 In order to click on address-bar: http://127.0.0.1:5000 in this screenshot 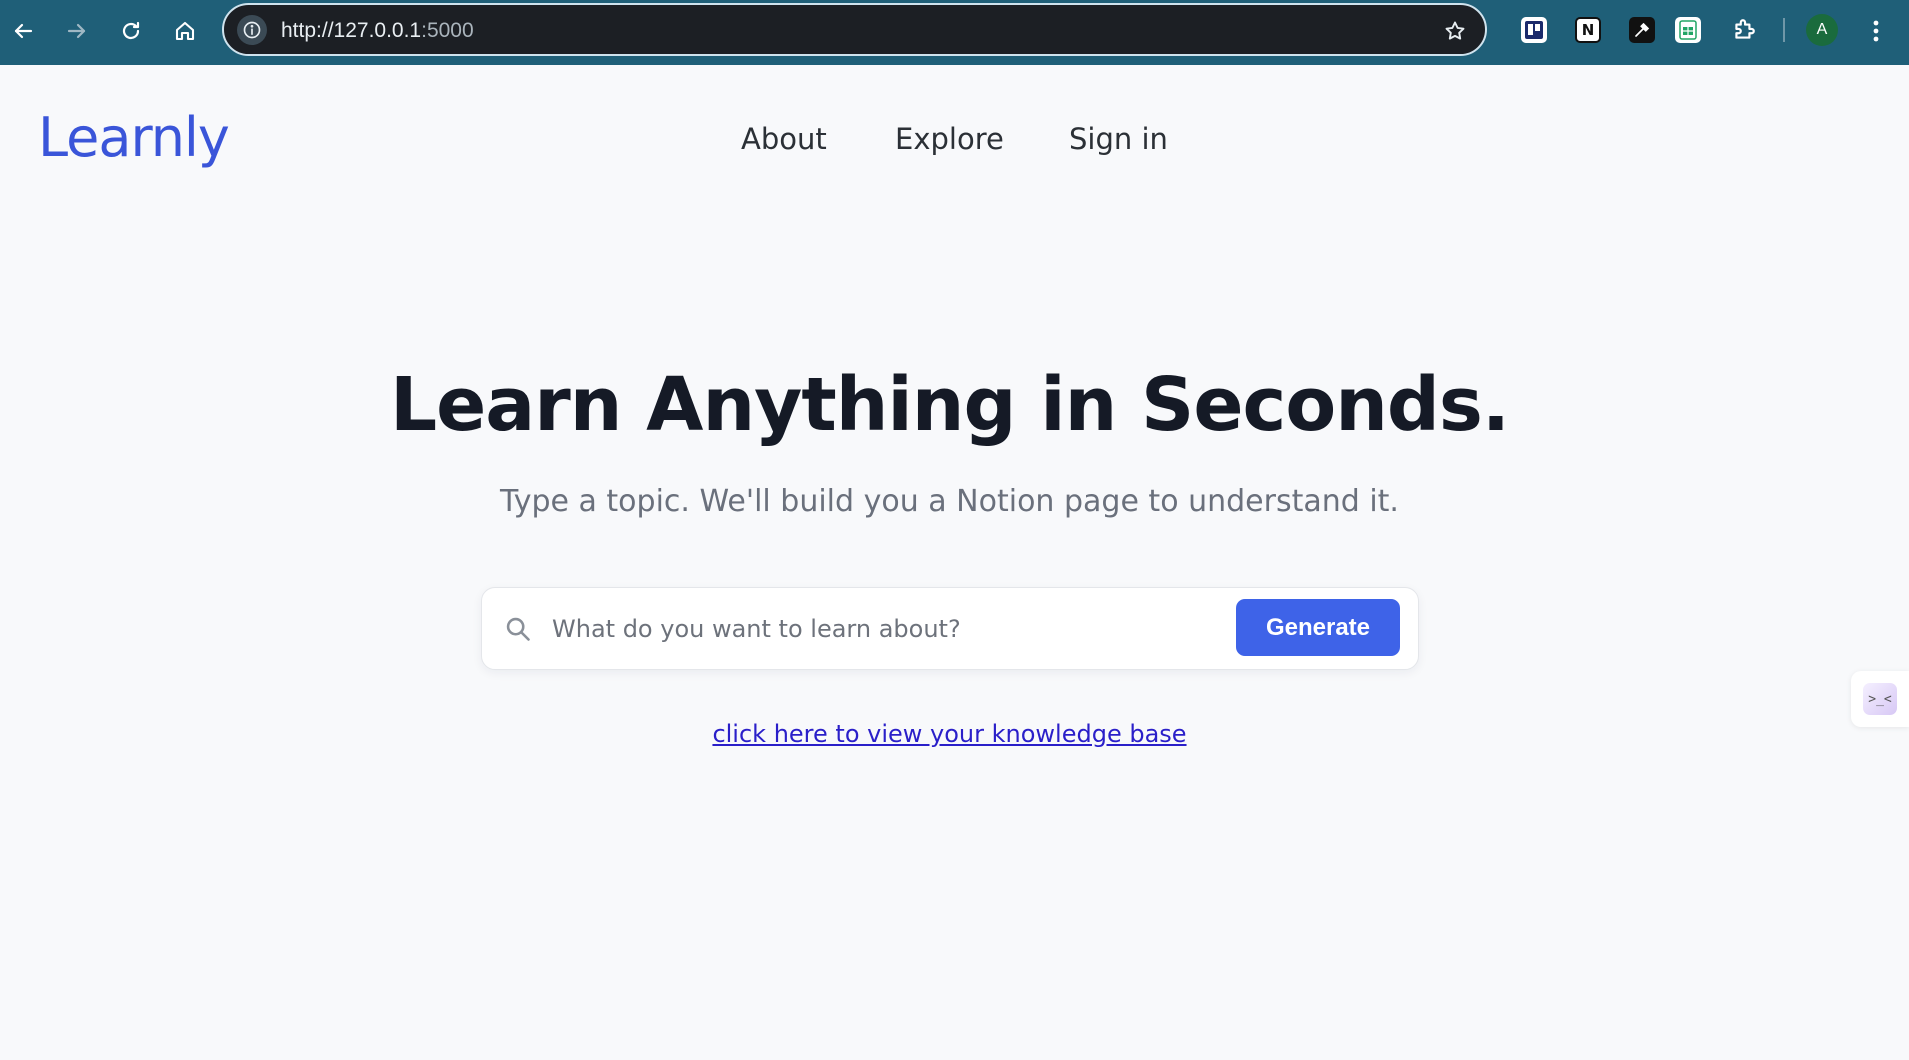, I will do `click(854, 29)`.